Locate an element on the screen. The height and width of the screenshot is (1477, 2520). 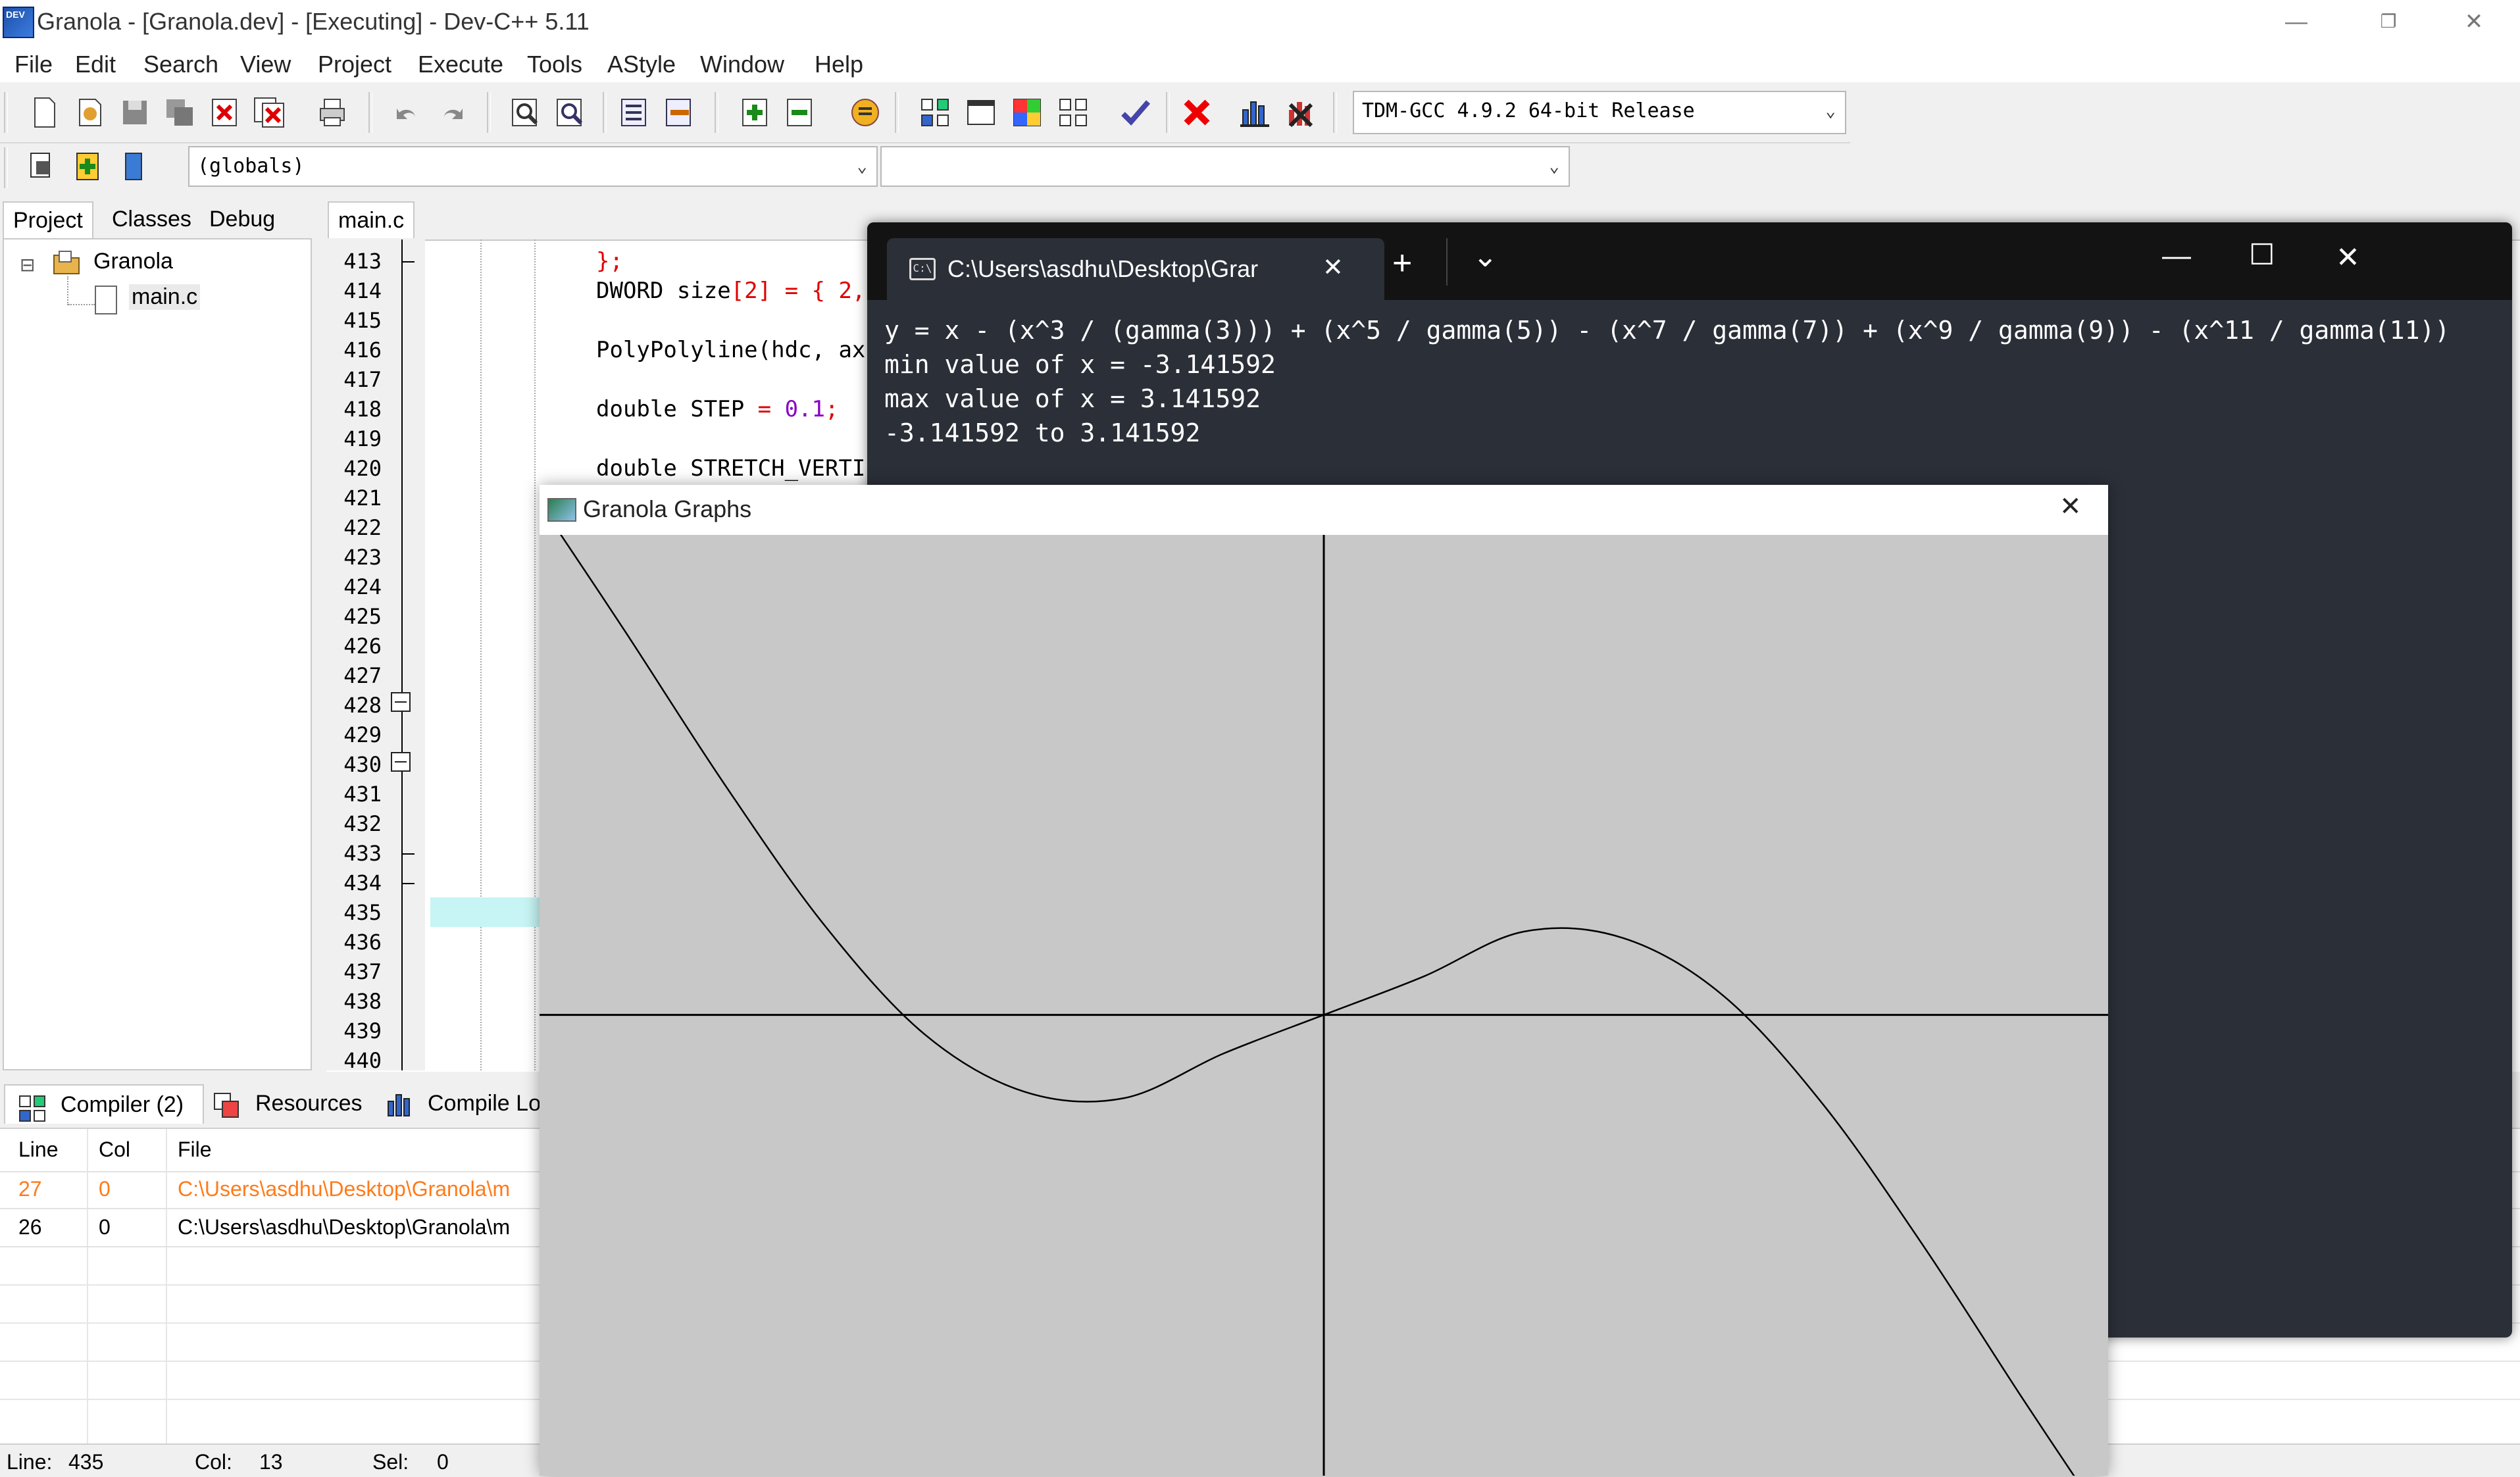
fold-end-marker is located at coordinates (409, 883).